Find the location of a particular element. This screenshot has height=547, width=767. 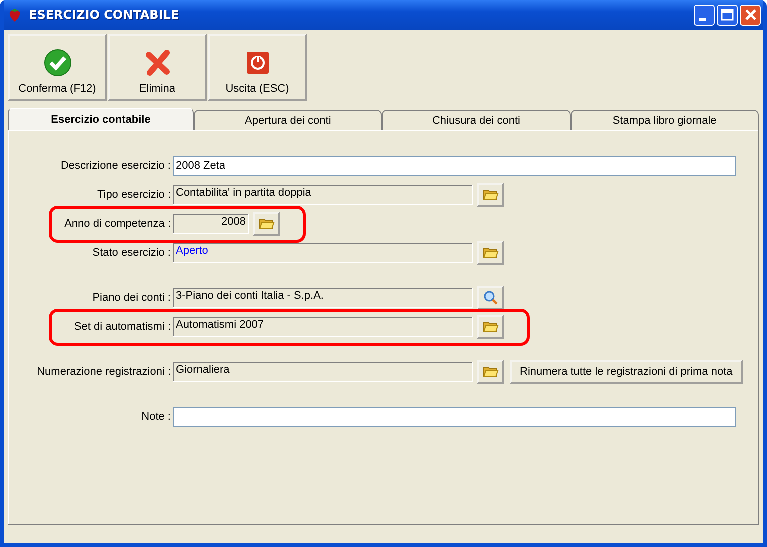

close-button is located at coordinates (750, 15).